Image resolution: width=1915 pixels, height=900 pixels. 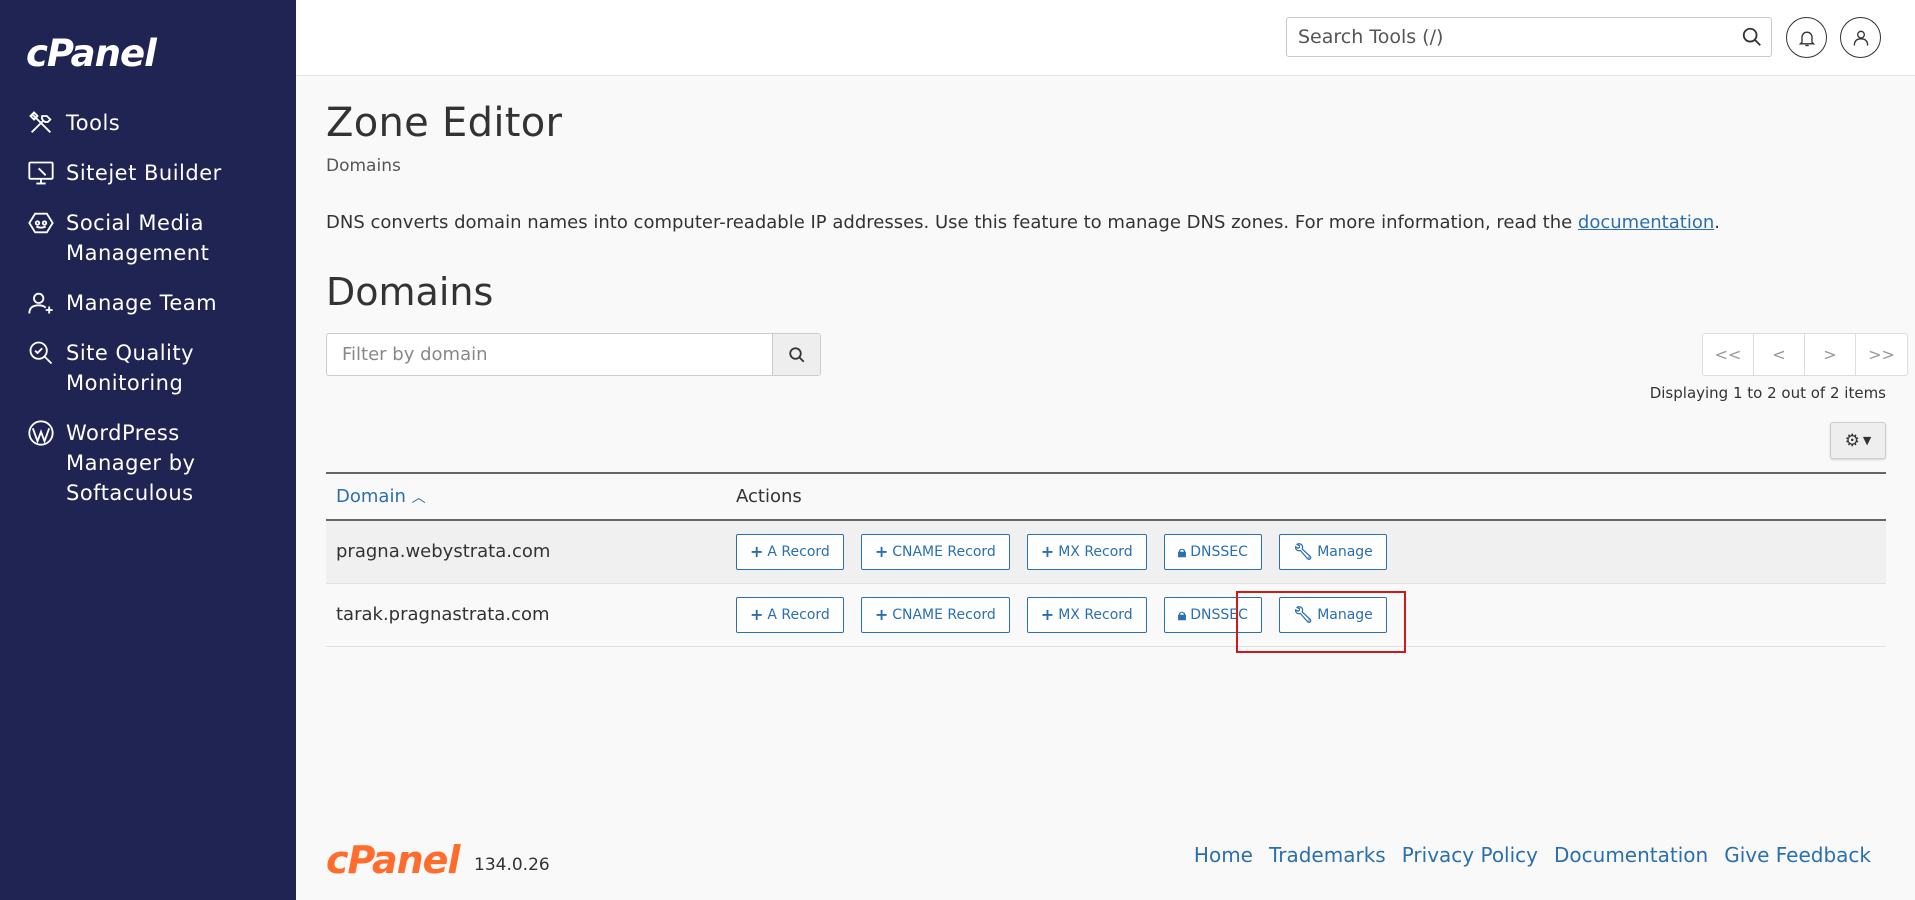 I want to click on settings-dropdown-button: ⚙ ▼, so click(x=1858, y=440).